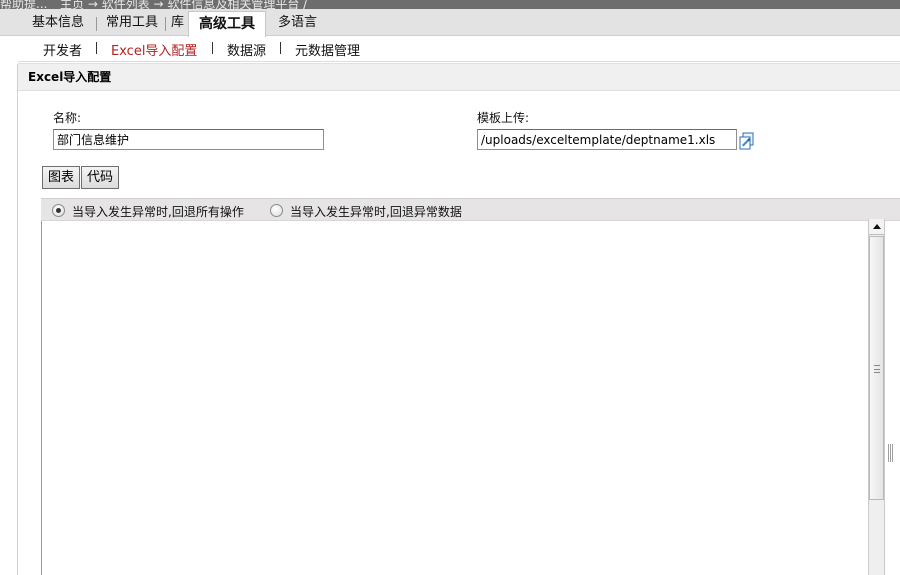  What do you see at coordinates (276, 210) in the screenshot?
I see `rollback-error-data-radio` at bounding box center [276, 210].